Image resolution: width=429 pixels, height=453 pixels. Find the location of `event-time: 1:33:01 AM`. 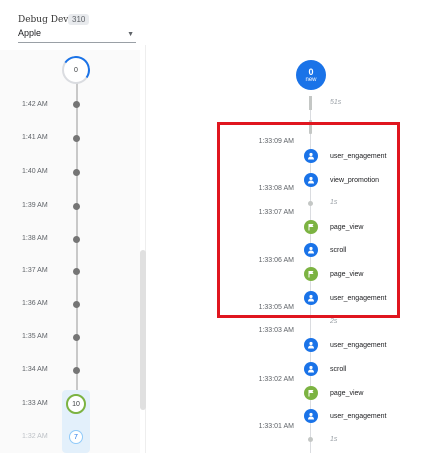

event-time: 1:33:01 AM is located at coordinates (276, 426).